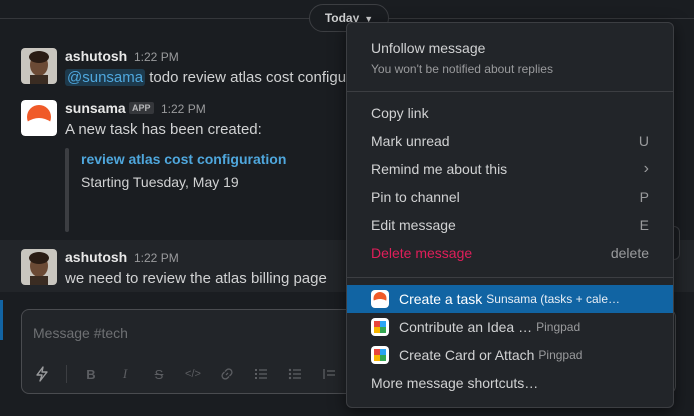 This screenshot has width=694, height=416. Describe the element at coordinates (163, 129) in the screenshot. I see `message-text: A new task has been created:` at that location.